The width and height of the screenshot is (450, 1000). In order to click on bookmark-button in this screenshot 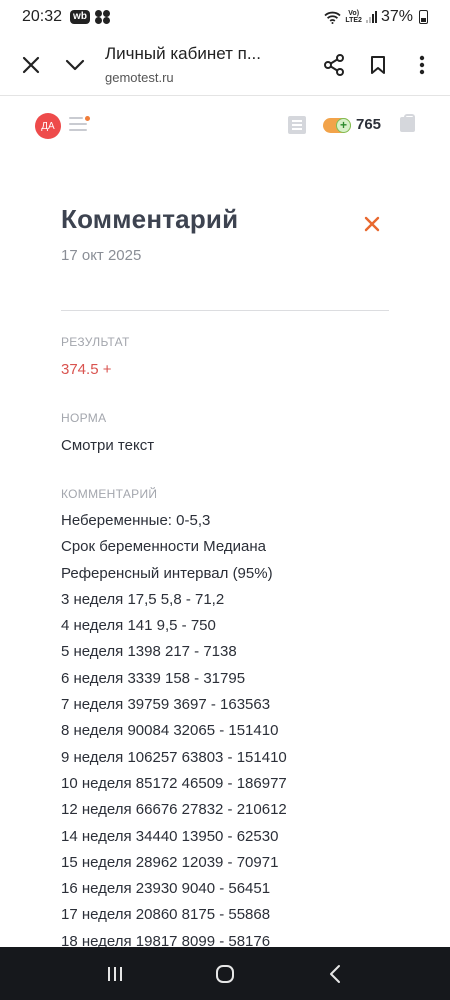, I will do `click(378, 65)`.